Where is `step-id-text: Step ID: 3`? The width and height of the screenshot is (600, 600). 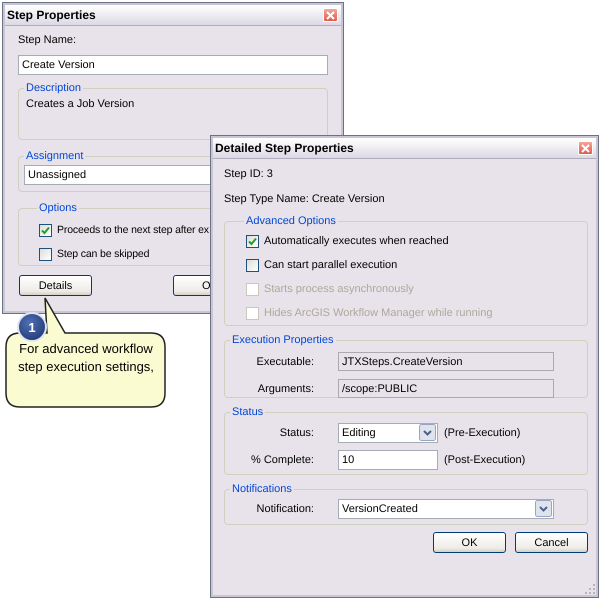 step-id-text: Step ID: 3 is located at coordinates (249, 174).